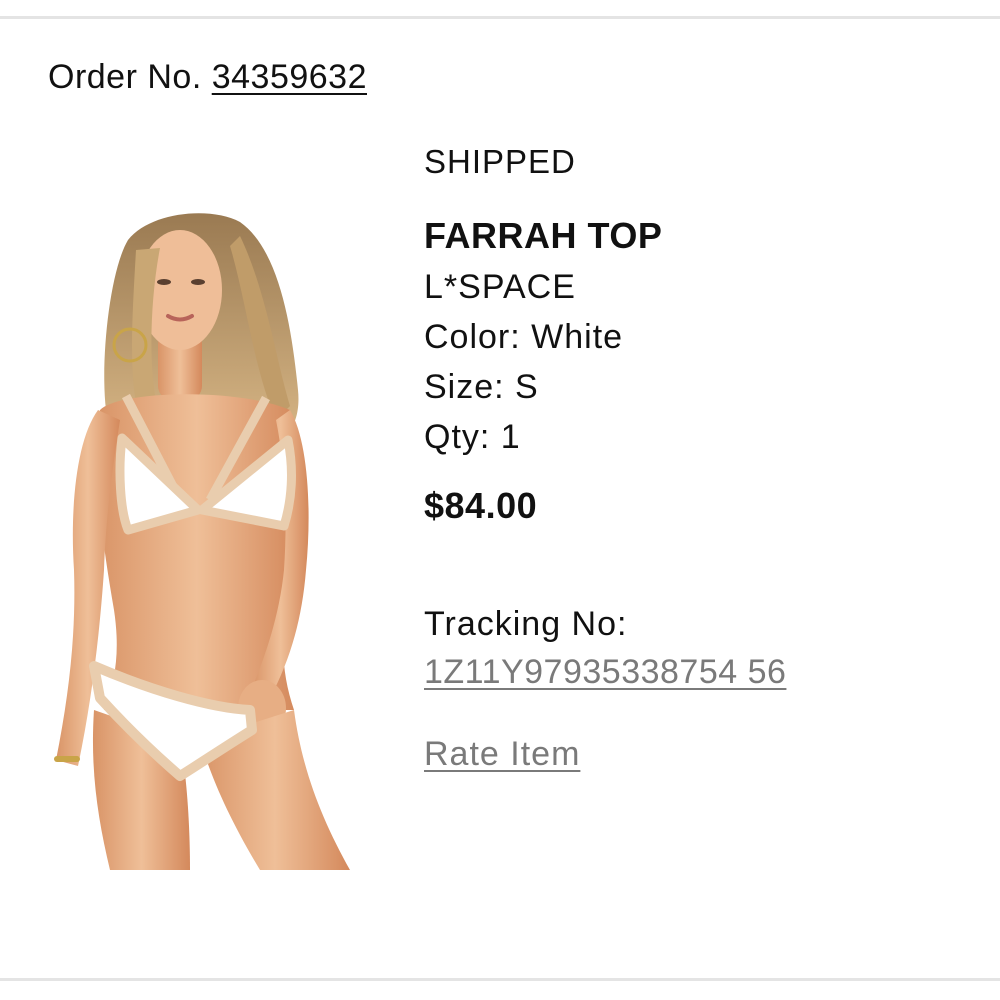 The width and height of the screenshot is (1000, 1000). Describe the element at coordinates (502, 754) in the screenshot. I see `rate-item-link: Rate Item` at that location.